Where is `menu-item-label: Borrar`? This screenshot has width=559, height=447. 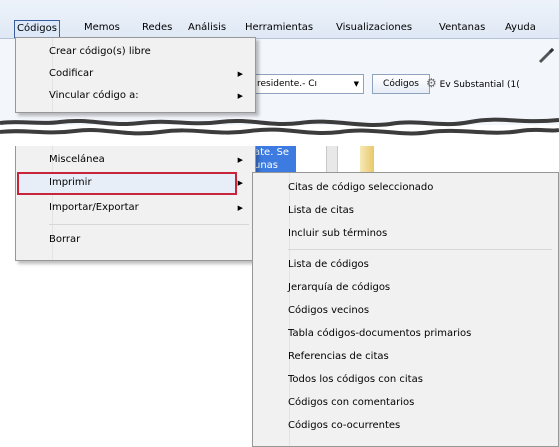
menu-item-label: Borrar is located at coordinates (65, 239).